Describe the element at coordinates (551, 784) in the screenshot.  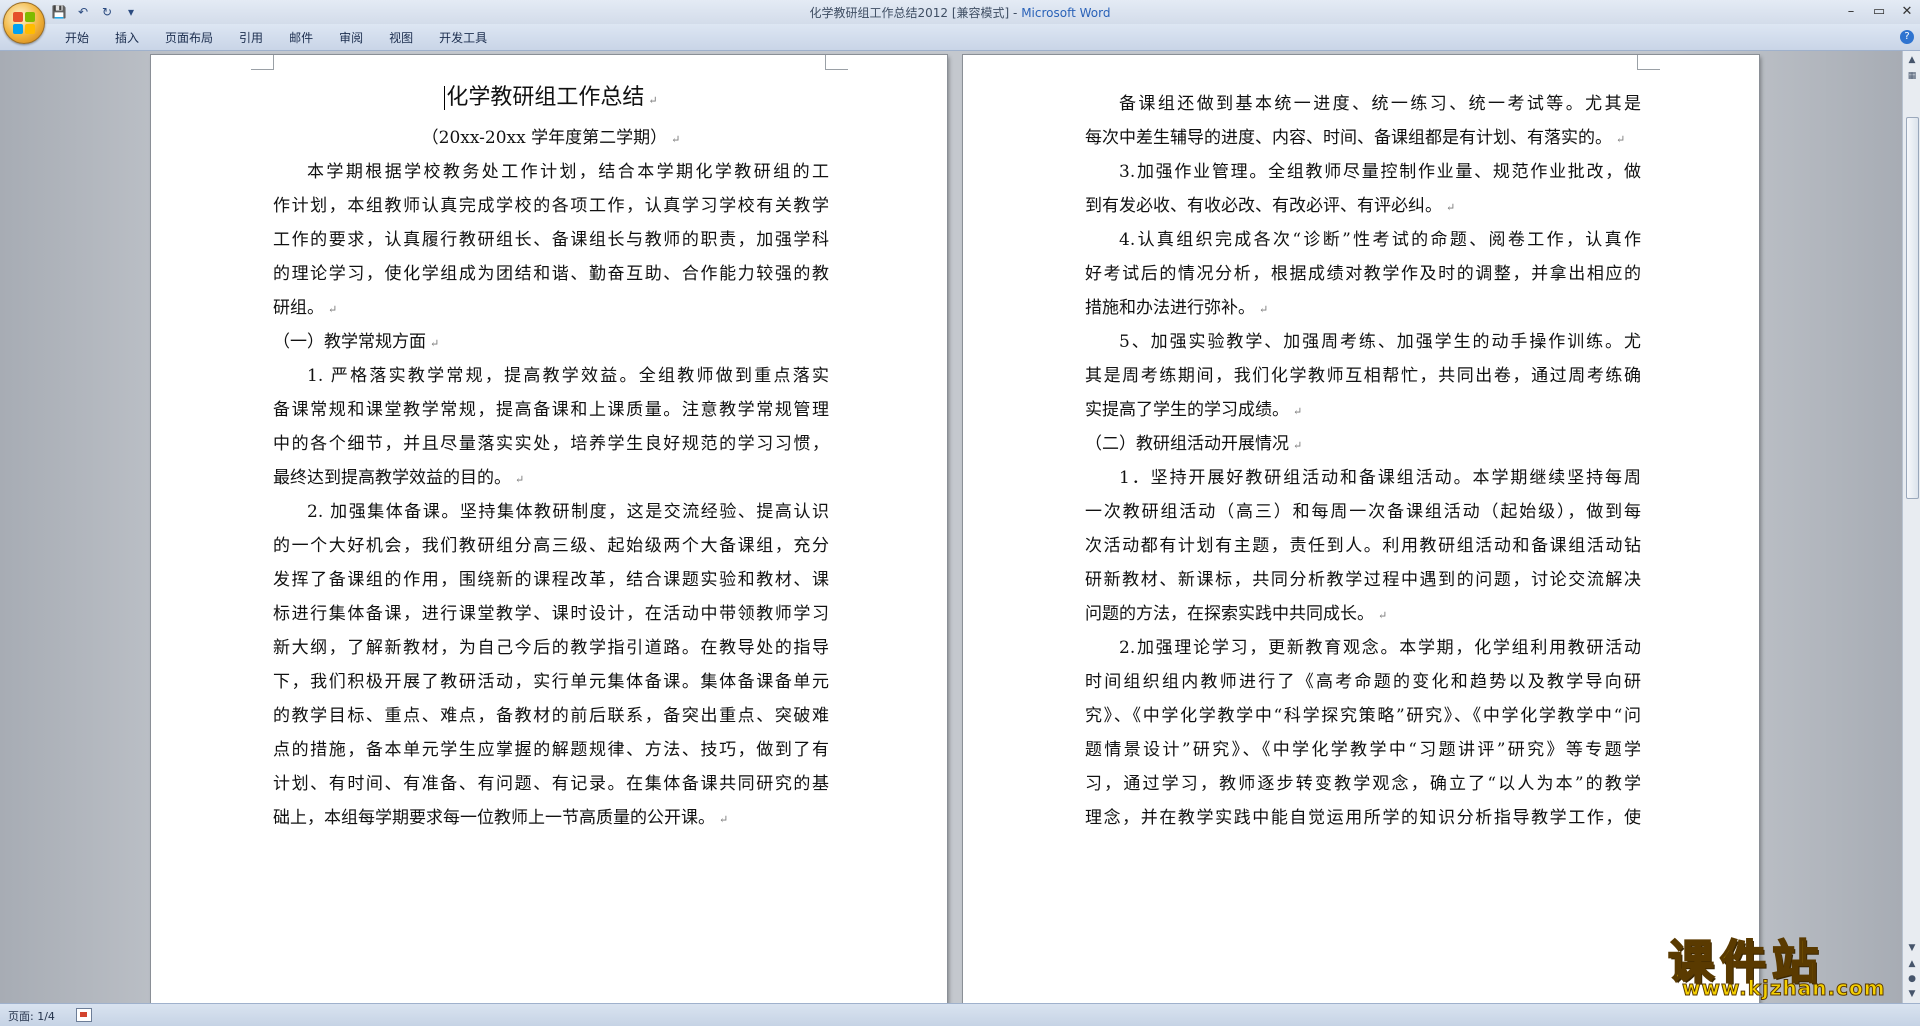
I see `line-text: 计划、有时间、有准备、有问题、有记录。在集体备课共同研究的基` at that location.